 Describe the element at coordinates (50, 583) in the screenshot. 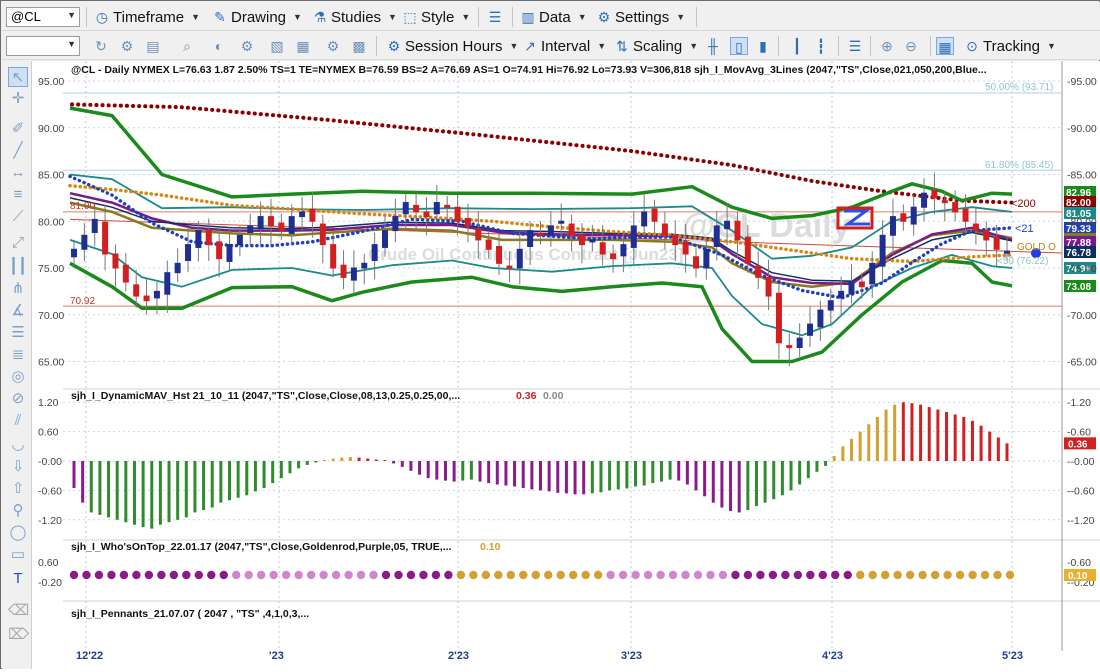

I see `ind2-axis-label-left: -0.20` at that location.